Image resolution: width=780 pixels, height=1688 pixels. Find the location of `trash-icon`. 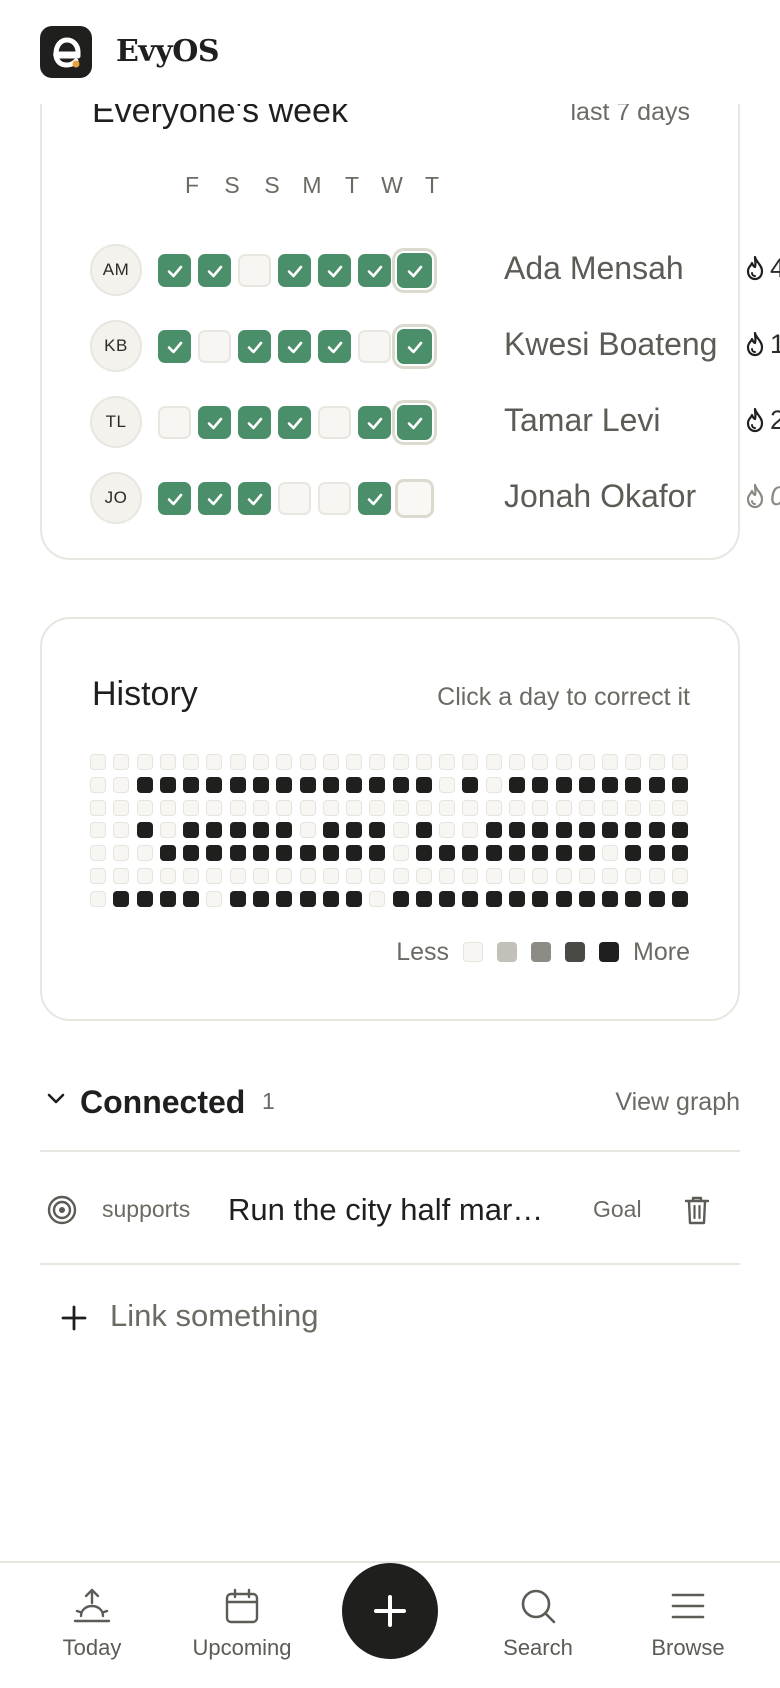

trash-icon is located at coordinates (697, 1210).